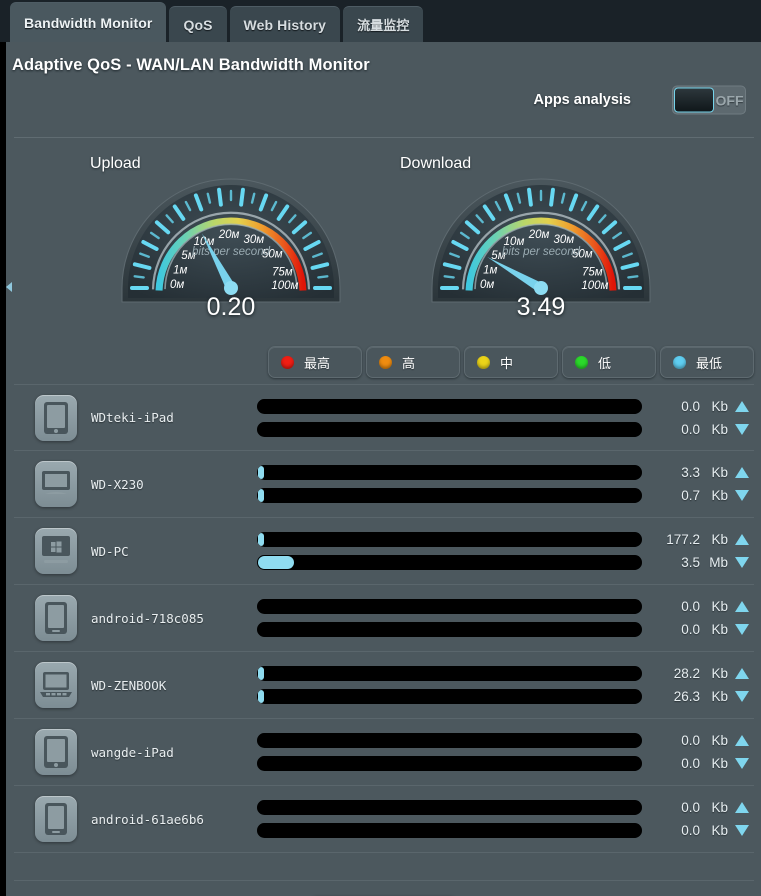 This screenshot has height=896, width=761. Describe the element at coordinates (177, 285) in the screenshot. I see `gauge-tick-label: 0ᴍ` at that location.